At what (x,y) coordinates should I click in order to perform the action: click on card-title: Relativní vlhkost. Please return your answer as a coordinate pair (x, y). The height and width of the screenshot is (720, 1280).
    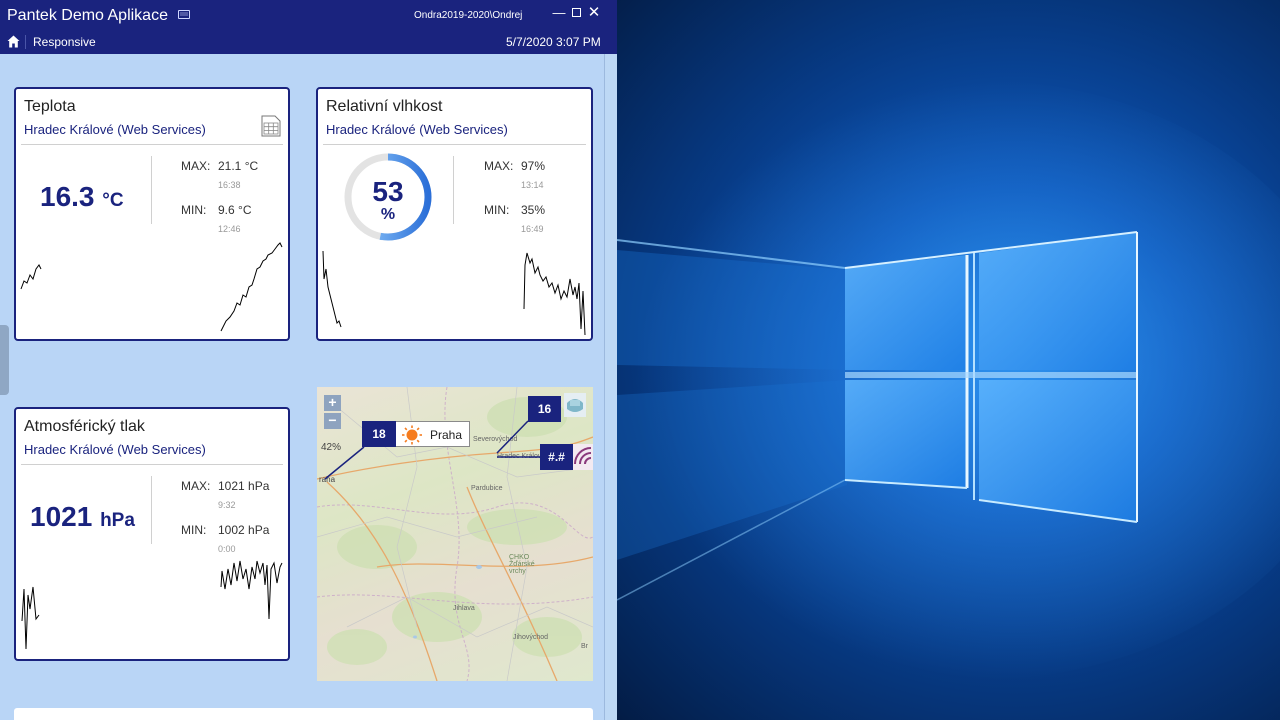
    Looking at the image, I should click on (384, 106).